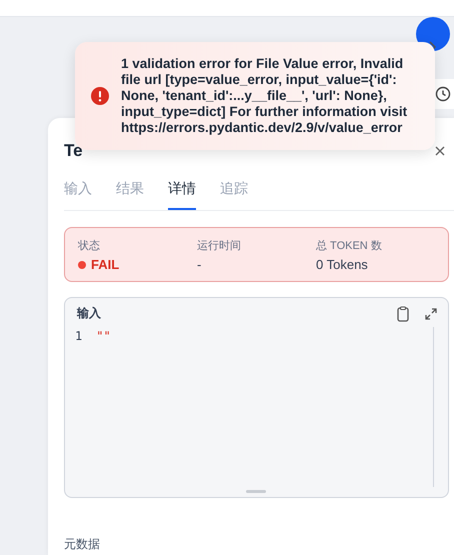 Image resolution: width=454 pixels, height=555 pixels. I want to click on line-number: 1, so click(78, 336).